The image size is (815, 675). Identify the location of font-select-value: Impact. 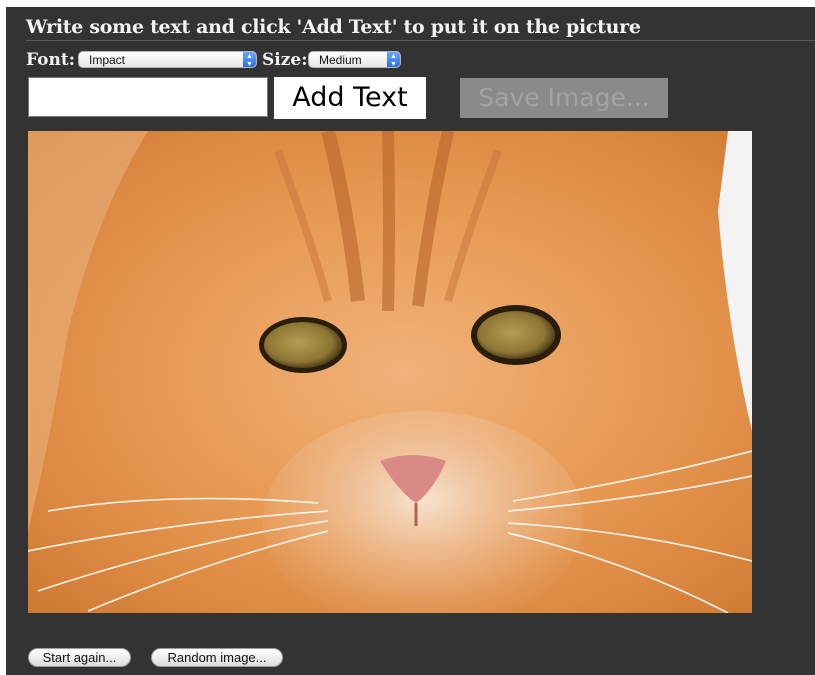
(107, 60).